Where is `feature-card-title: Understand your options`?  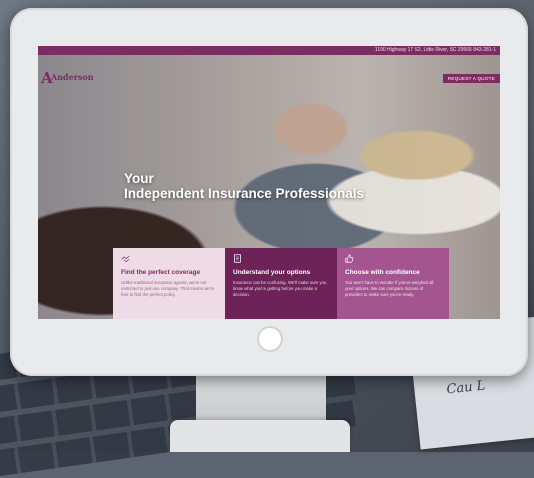 feature-card-title: Understand your options is located at coordinates (272, 272).